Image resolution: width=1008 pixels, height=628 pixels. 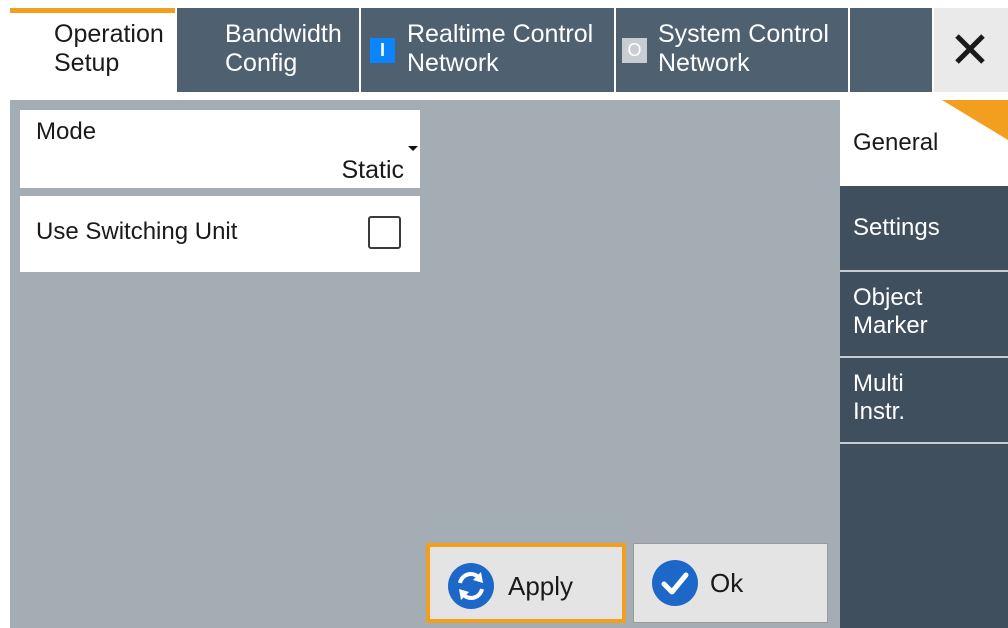 I want to click on apply-label: Apply, so click(x=541, y=586).